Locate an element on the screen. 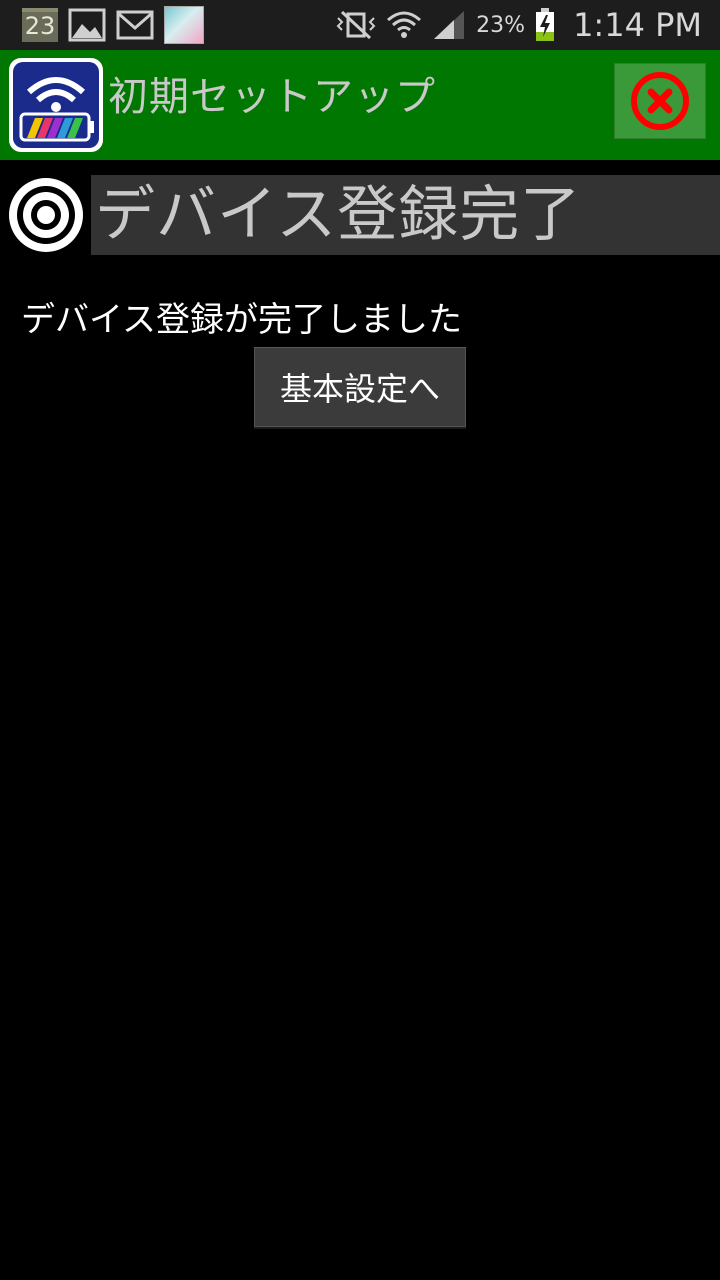 This screenshot has height=1280, width=720. section-heading: デバイス登録完了 is located at coordinates (405, 215).